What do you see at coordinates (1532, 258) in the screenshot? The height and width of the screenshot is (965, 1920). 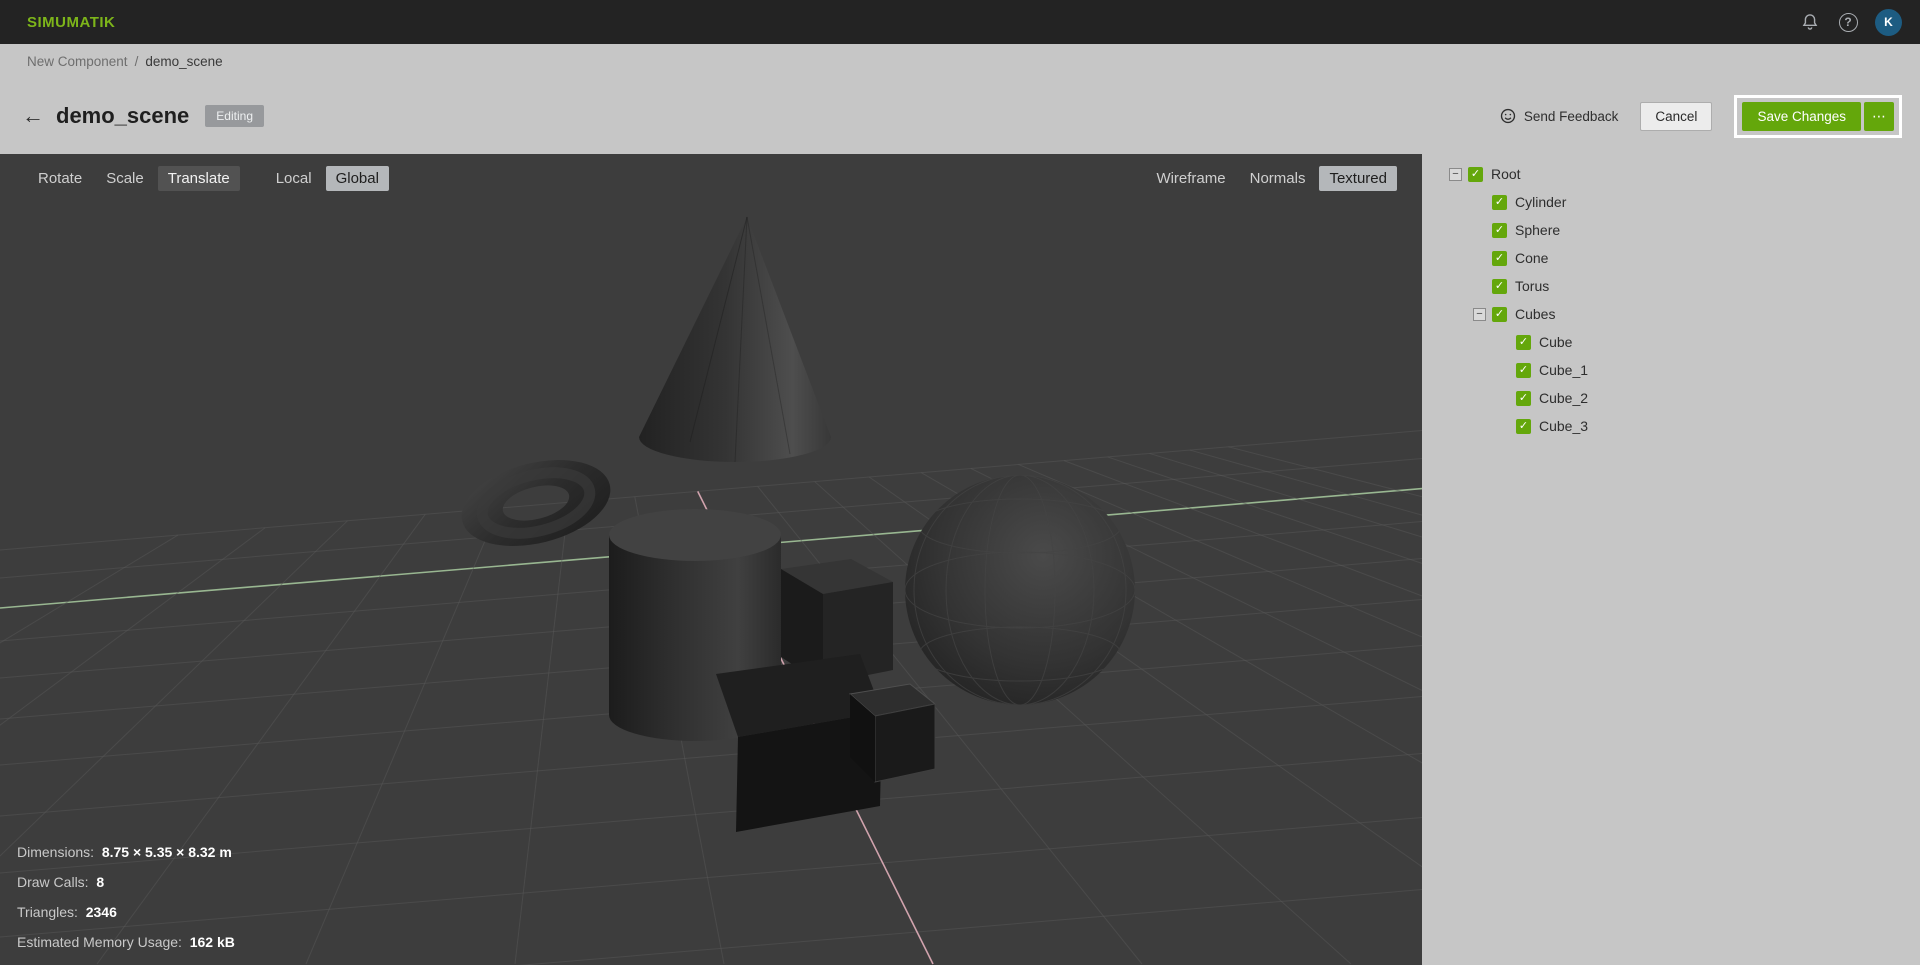 I see `tree-item-label: Cone` at bounding box center [1532, 258].